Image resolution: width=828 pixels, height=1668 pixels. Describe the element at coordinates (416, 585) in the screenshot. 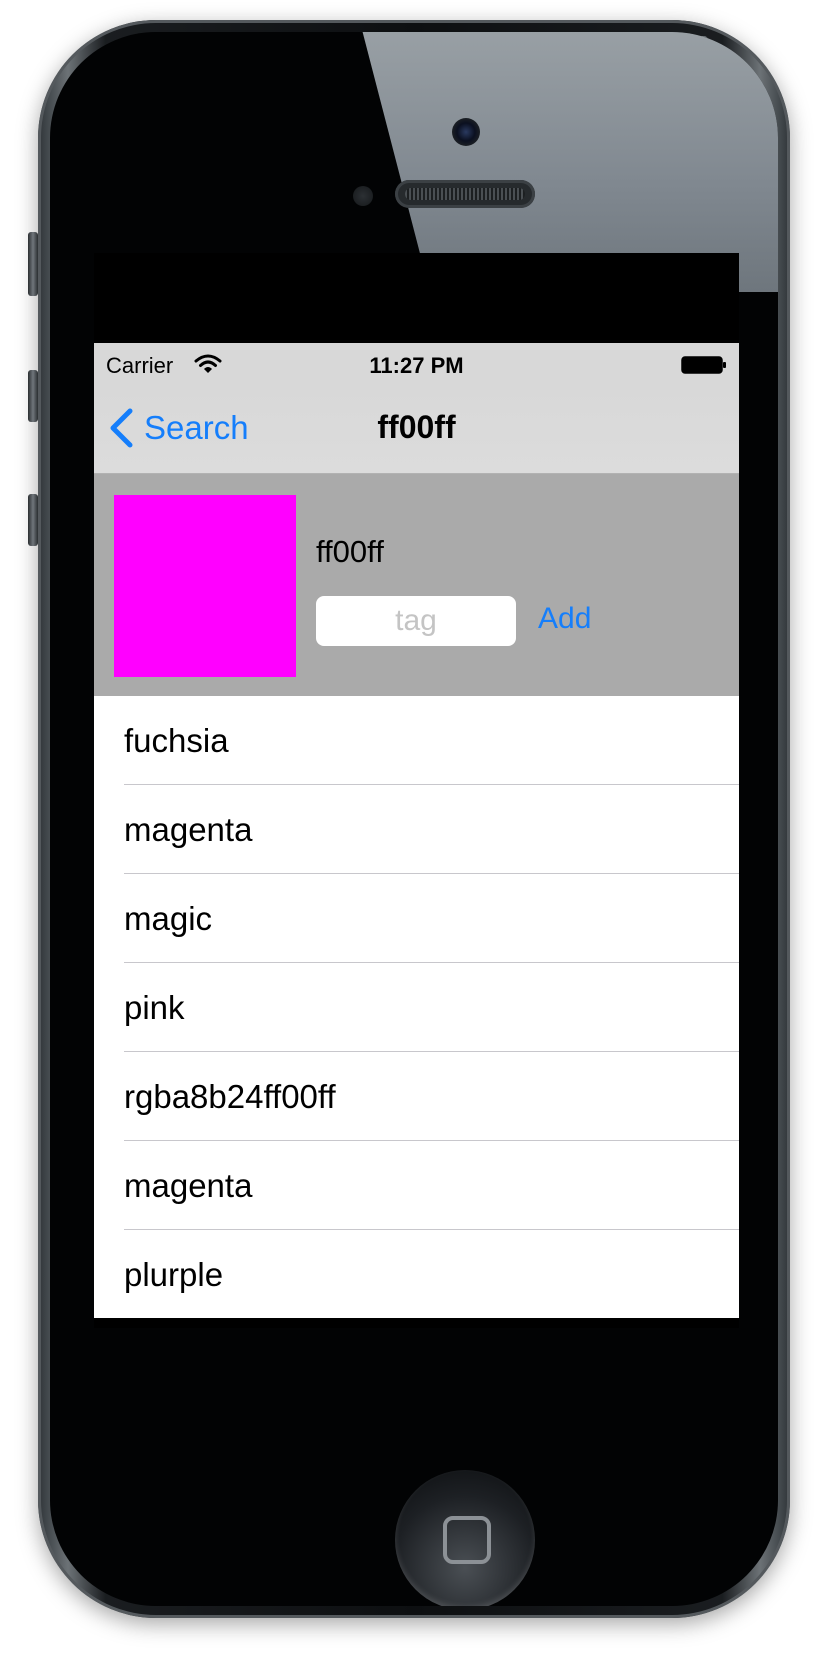

I see `color-detail-header: ff00ff Add` at that location.